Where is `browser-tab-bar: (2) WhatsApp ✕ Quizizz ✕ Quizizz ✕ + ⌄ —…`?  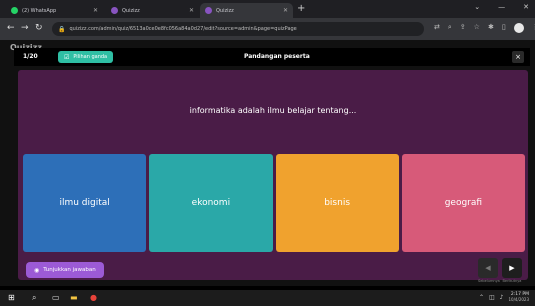
browser-tab-bar: (2) WhatsApp ✕ Quizizz ✕ Quizizz ✕ + ⌄ —… is located at coordinates (267, 9).